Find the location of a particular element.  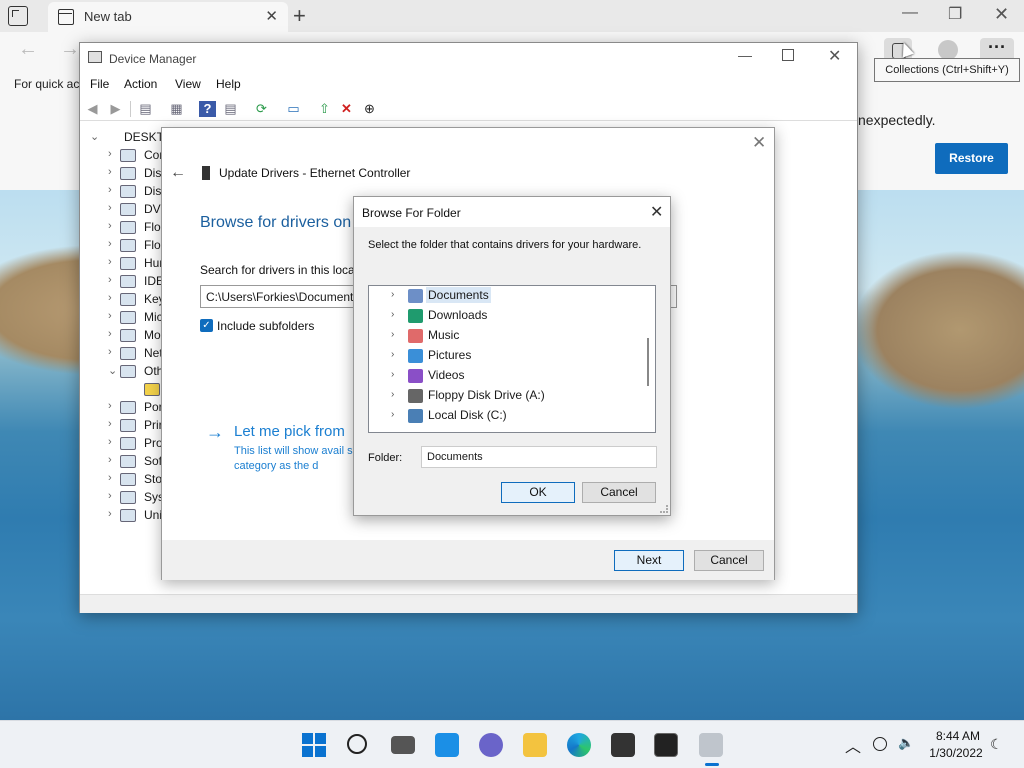

update-driver-icon: ⇧ is located at coordinates (324, 109).